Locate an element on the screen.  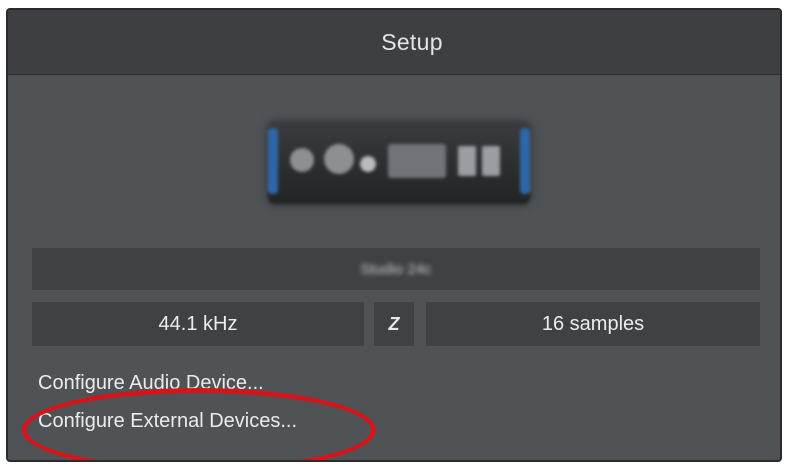
window-title: Setup is located at coordinates (412, 41).